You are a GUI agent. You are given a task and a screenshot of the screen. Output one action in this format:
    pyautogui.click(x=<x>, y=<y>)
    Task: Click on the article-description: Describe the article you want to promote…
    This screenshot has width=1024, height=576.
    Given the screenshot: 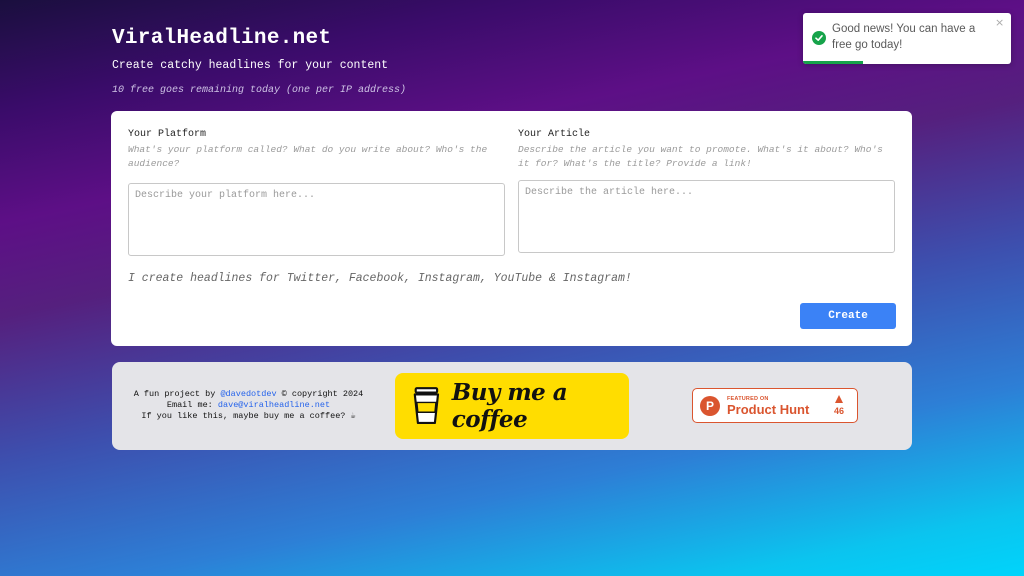 What is the action you would take?
    pyautogui.click(x=700, y=156)
    